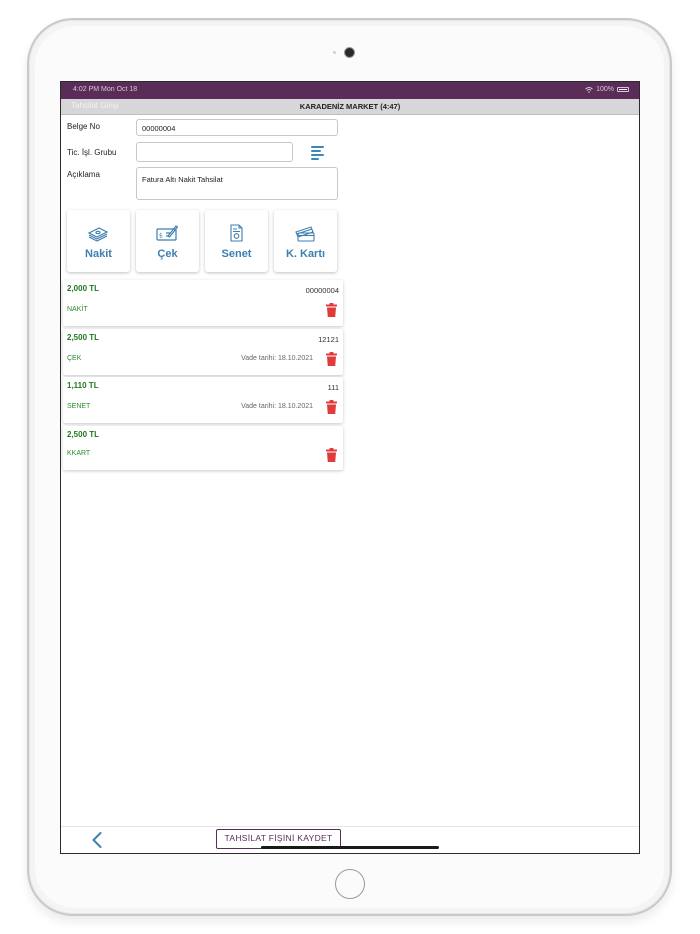  I want to click on tile-senet-label: Senet, so click(236, 254).